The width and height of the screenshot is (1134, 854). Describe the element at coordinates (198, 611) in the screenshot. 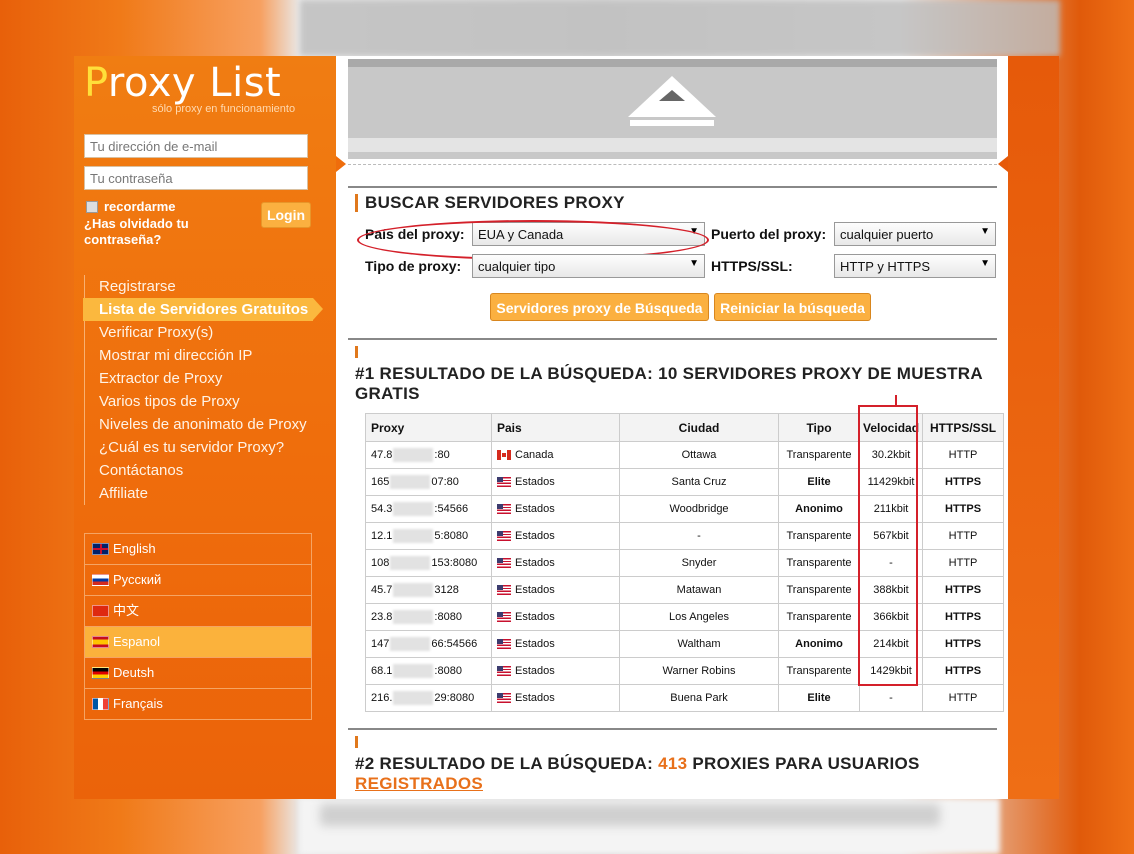

I see `language-chinese: 中文` at that location.